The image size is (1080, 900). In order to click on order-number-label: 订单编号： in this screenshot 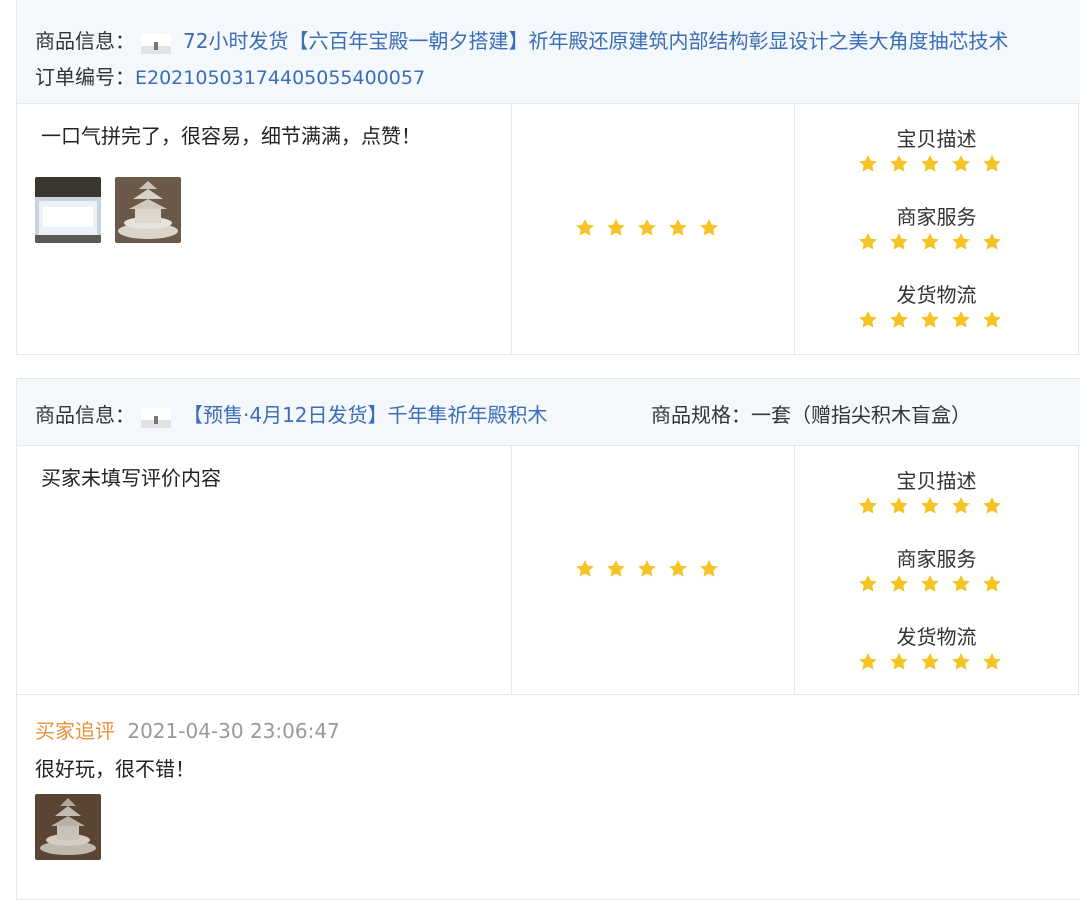, I will do `click(85, 77)`.